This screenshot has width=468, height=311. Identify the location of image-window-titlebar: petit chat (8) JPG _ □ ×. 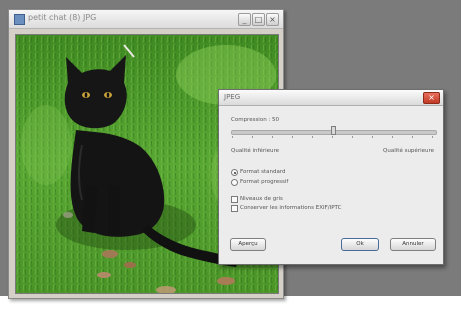
(146, 19).